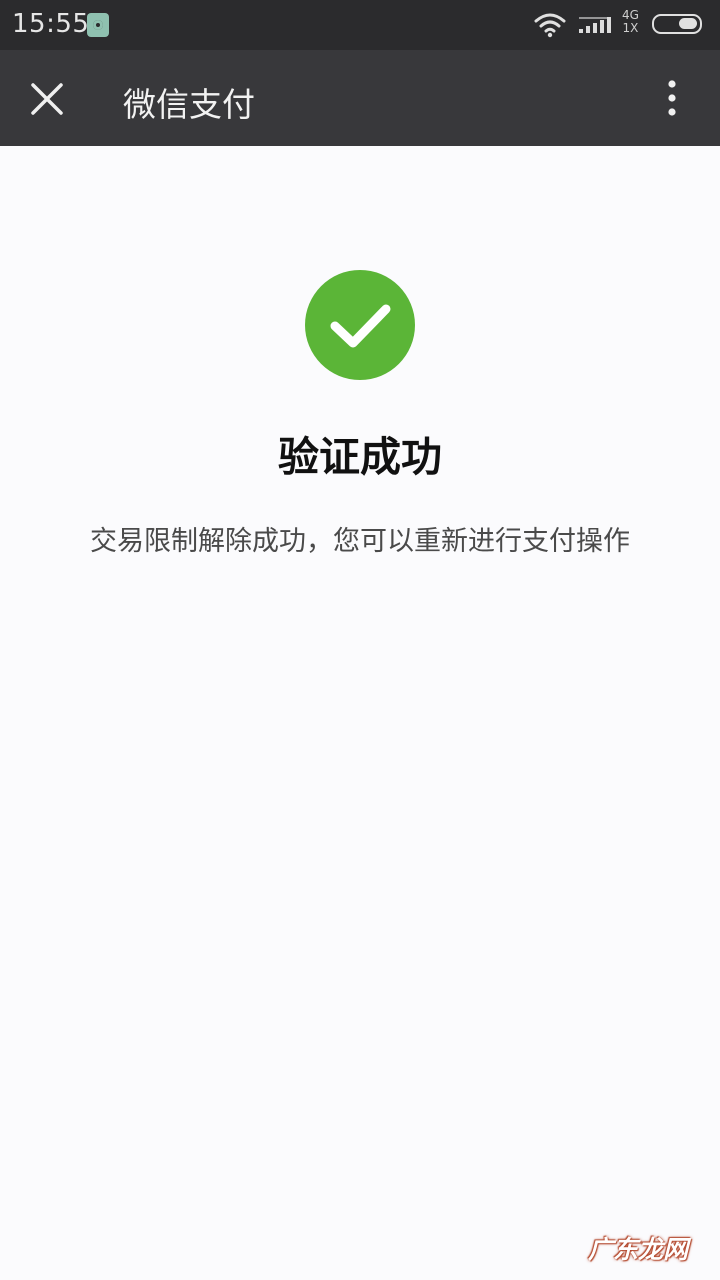 The height and width of the screenshot is (1280, 720). I want to click on result-title: 验证成功, so click(360, 457).